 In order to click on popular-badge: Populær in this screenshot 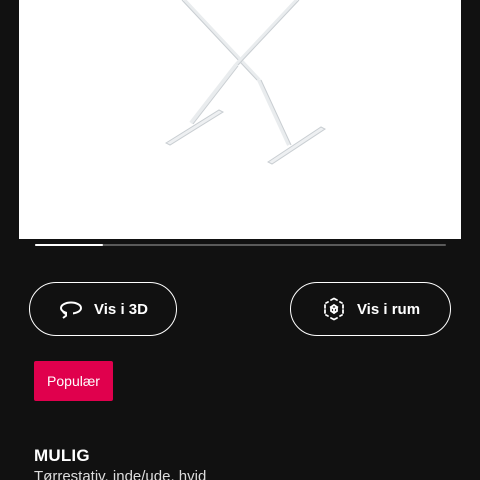, I will do `click(73, 381)`.